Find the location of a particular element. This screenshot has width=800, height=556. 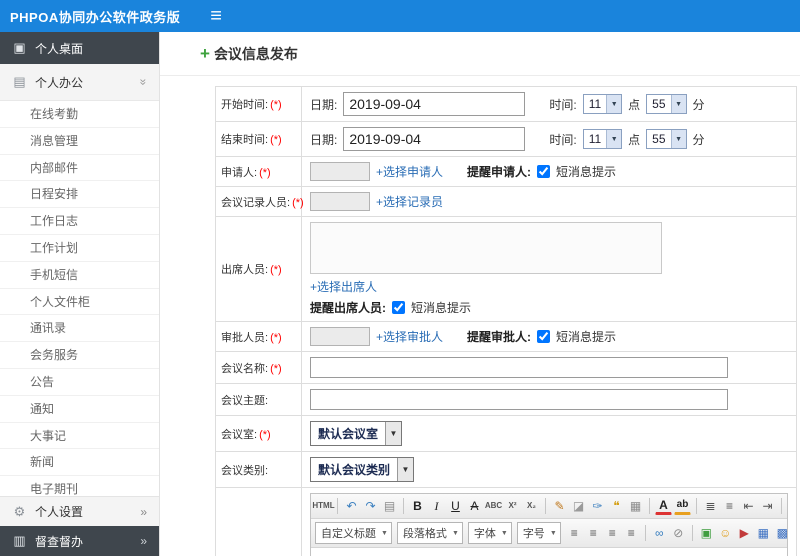

applicant-label-cell: 申请人: (*) is located at coordinates (258, 171).